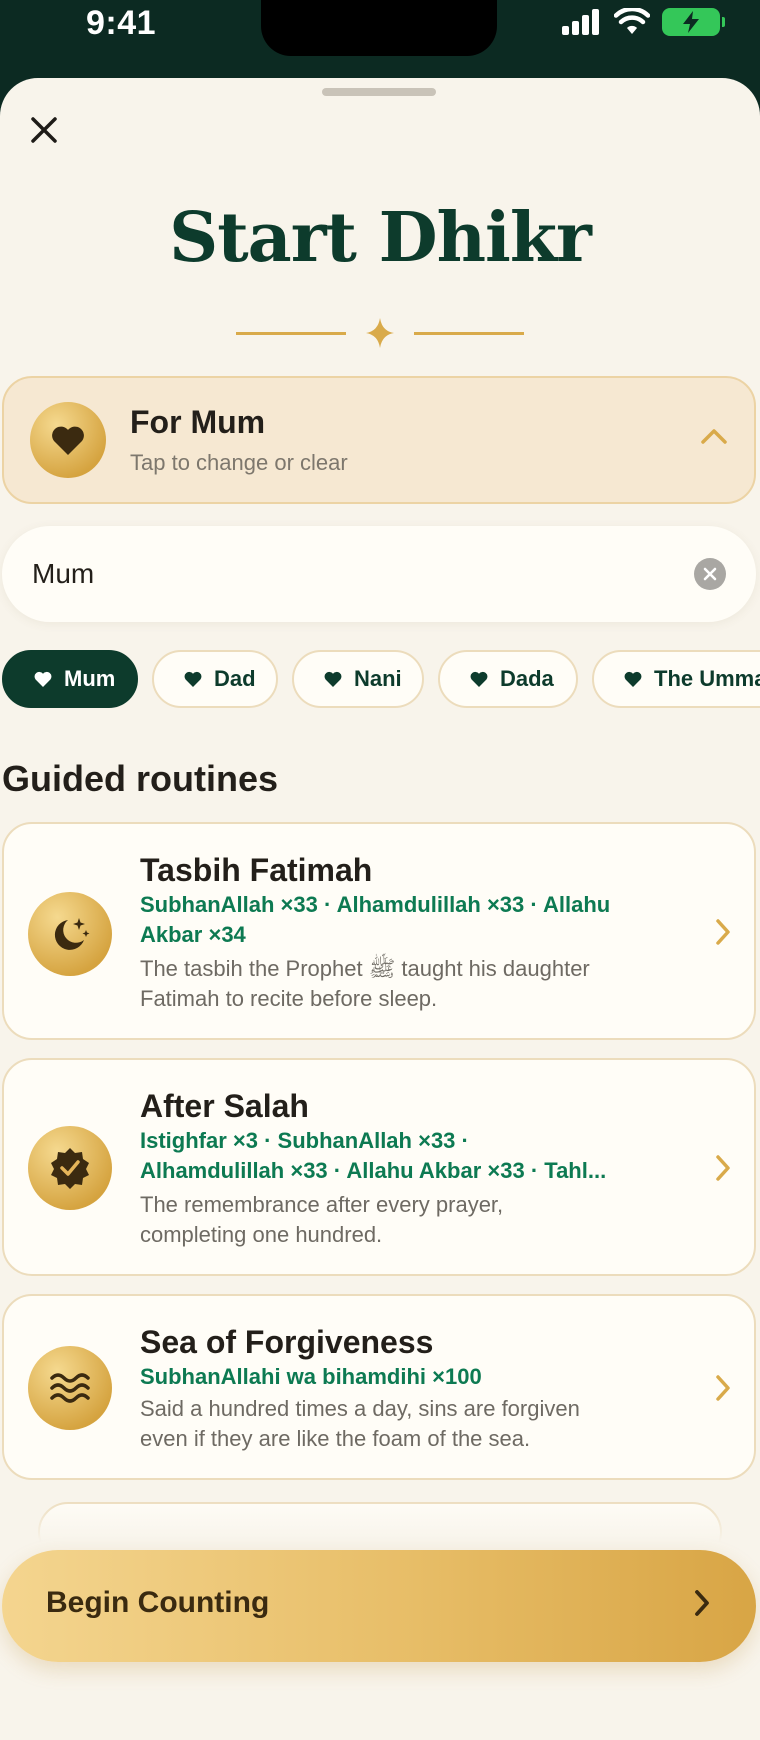 The height and width of the screenshot is (1740, 760). I want to click on close-button, so click(44, 130).